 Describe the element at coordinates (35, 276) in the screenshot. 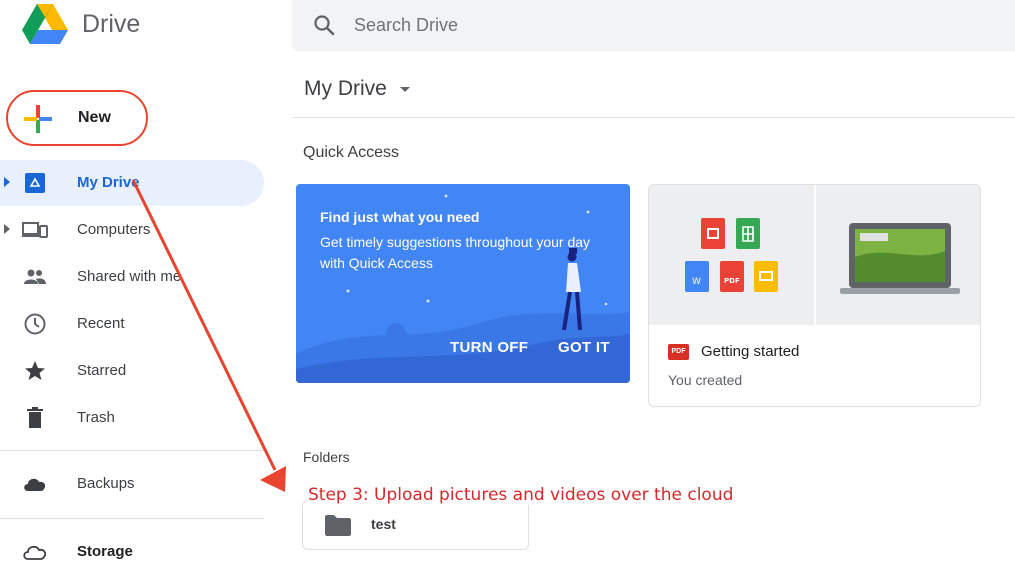

I see `shared-icon` at that location.